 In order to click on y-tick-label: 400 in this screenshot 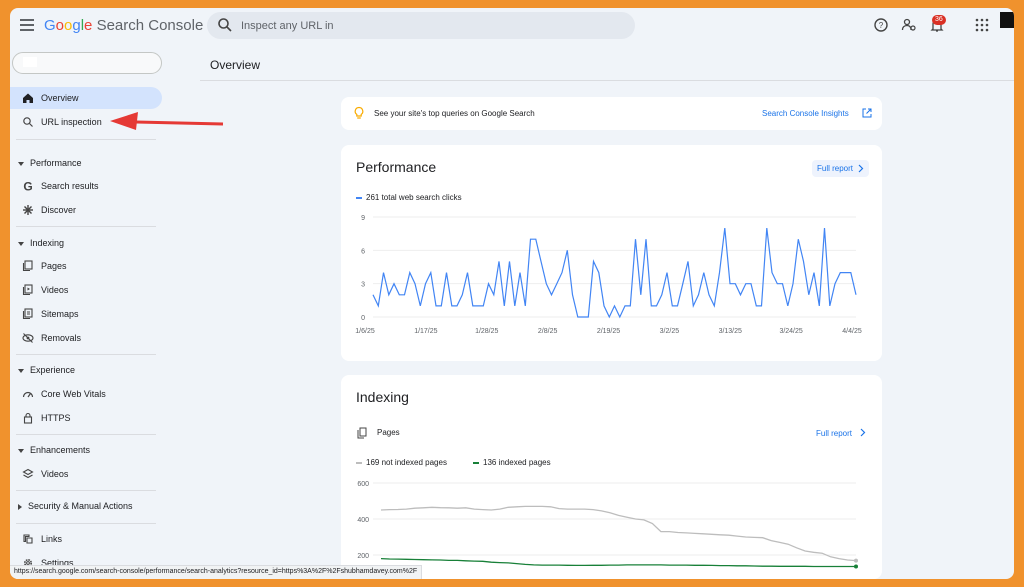, I will do `click(363, 520)`.